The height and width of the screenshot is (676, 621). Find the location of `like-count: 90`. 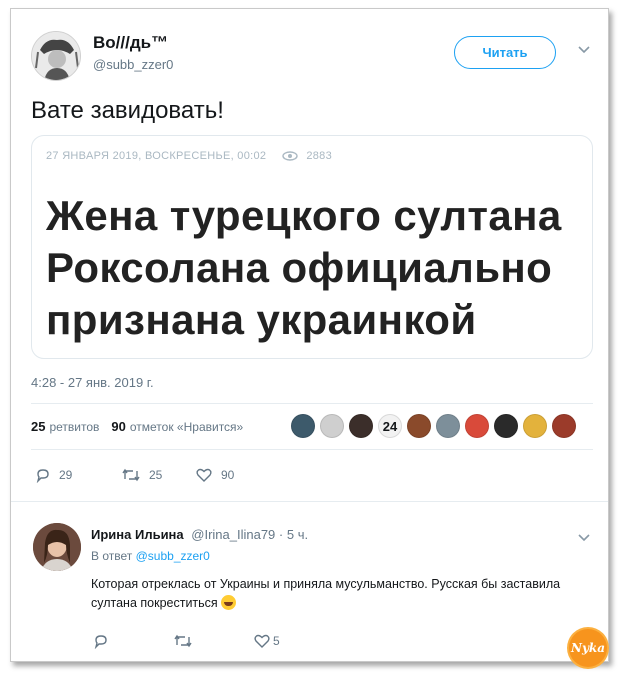

like-count: 90 is located at coordinates (228, 475).